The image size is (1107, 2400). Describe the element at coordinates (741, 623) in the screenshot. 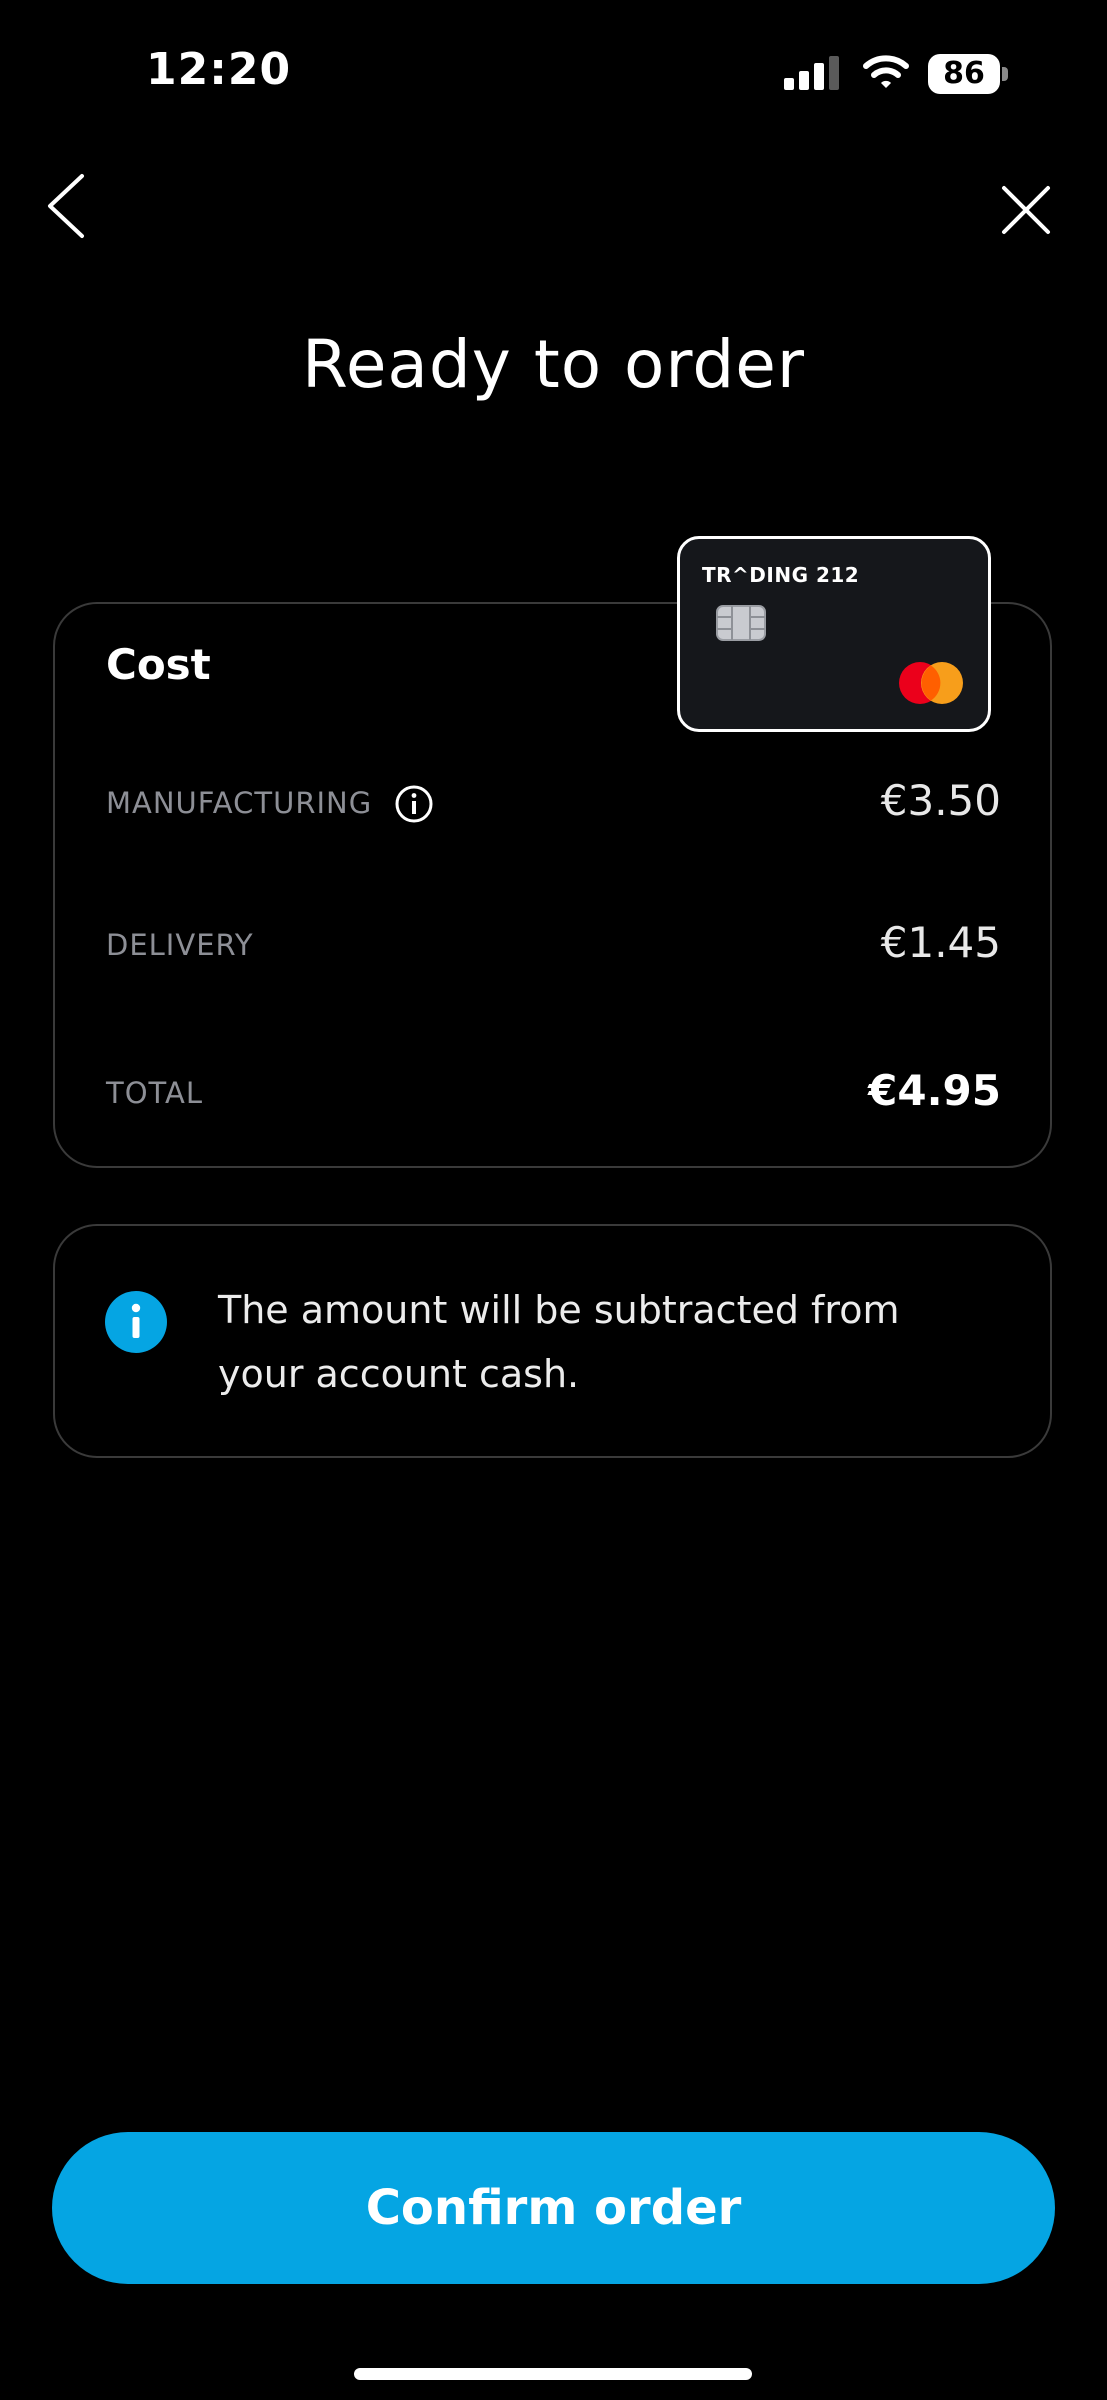

I see `chip-icon` at that location.